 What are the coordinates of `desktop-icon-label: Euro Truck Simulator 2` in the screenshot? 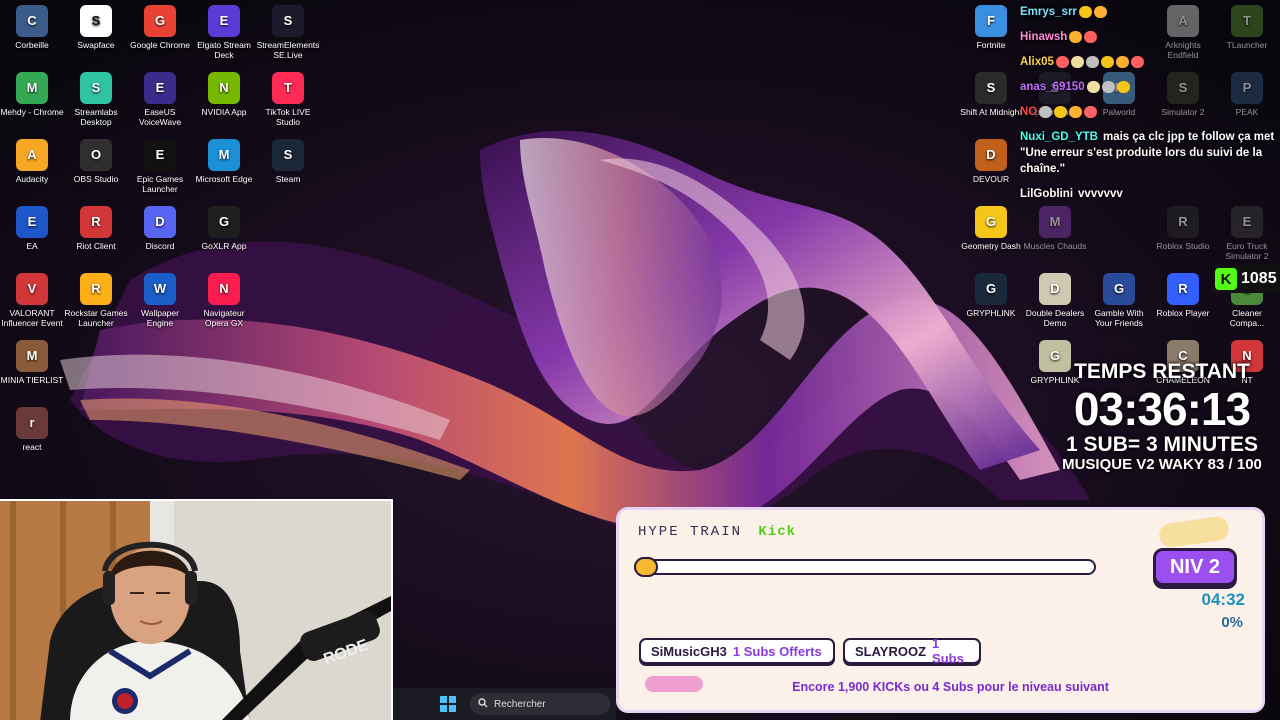 It's located at (1247, 251).